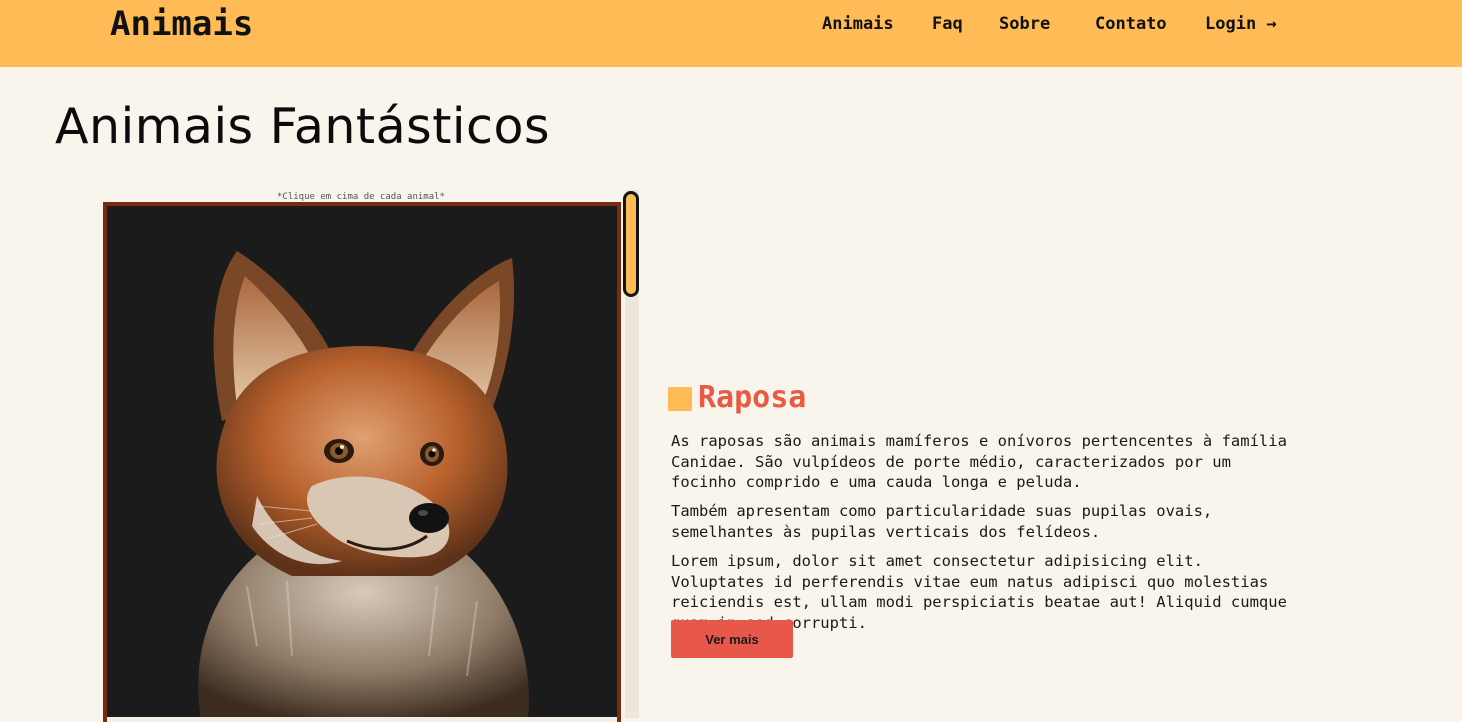 Image resolution: width=1462 pixels, height=722 pixels. What do you see at coordinates (947, 24) in the screenshot?
I see `nav-item-faq: Faq` at bounding box center [947, 24].